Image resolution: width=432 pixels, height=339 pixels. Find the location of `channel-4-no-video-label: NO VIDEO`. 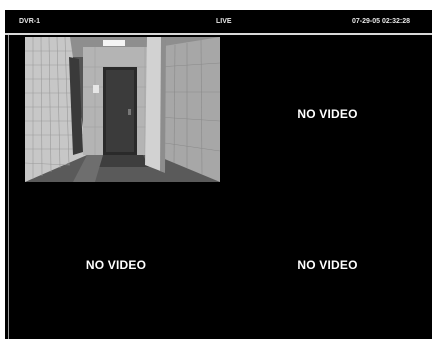

channel-4-no-video-label: NO VIDEO is located at coordinates (327, 265).